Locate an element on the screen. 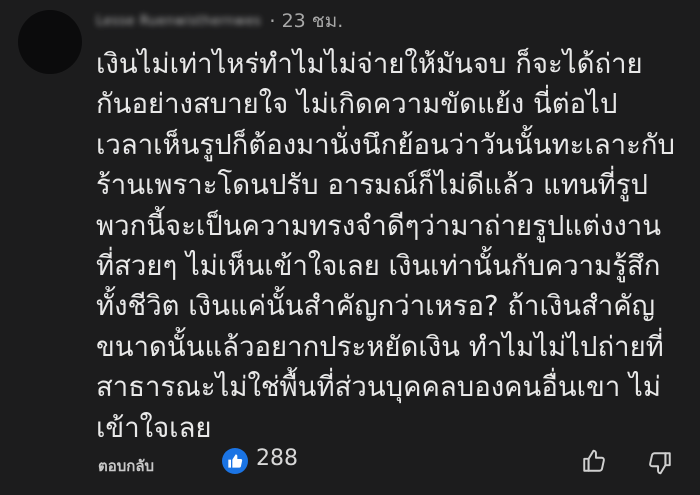 This screenshot has height=495, width=700. thumbs-up-outline-icon is located at coordinates (594, 460).